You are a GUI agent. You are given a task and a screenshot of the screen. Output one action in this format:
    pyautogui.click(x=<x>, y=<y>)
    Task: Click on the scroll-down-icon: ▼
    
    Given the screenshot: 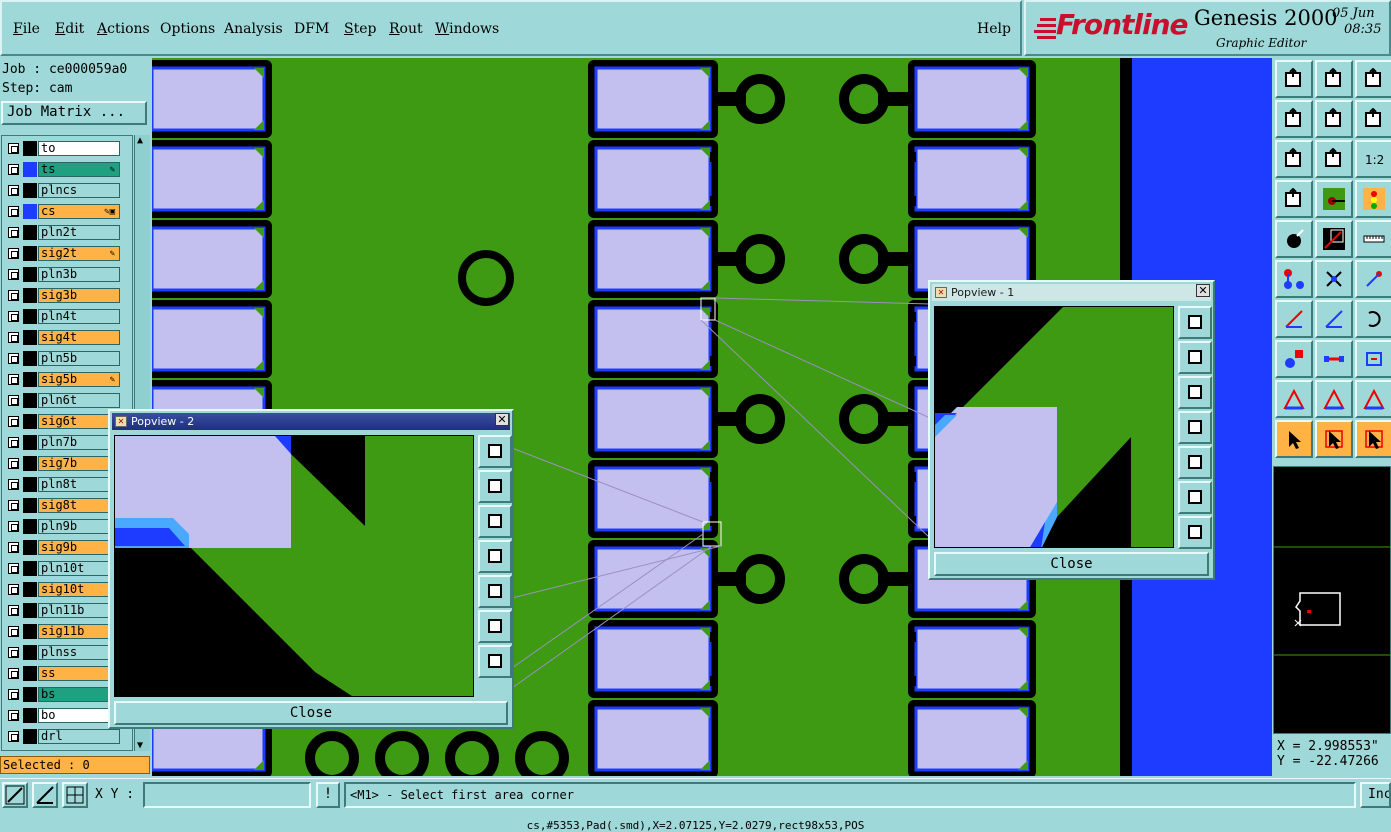 What is the action you would take?
    pyautogui.click(x=140, y=745)
    